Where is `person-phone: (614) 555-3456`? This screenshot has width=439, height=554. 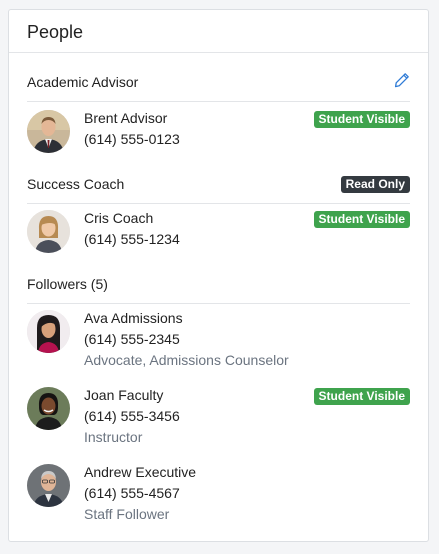
person-phone: (614) 555-3456 is located at coordinates (132, 416).